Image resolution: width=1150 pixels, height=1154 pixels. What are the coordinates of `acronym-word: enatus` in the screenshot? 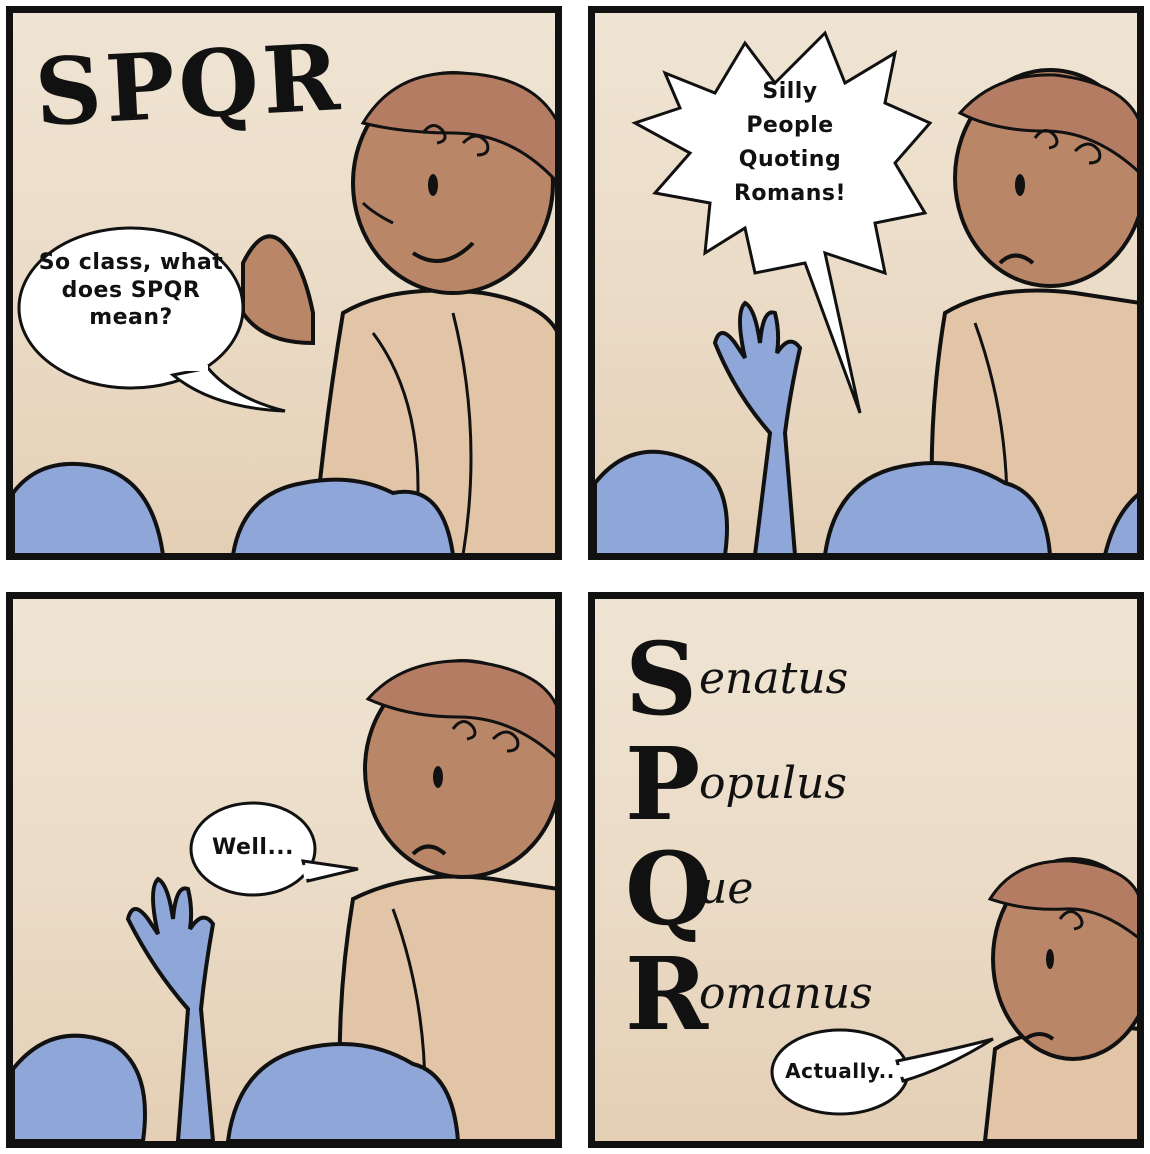 It's located at (774, 678).